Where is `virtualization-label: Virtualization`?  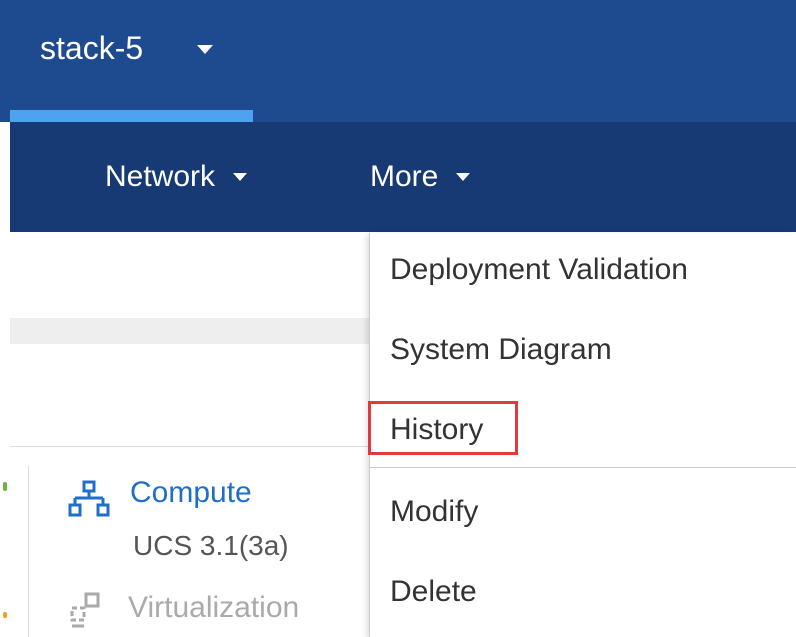
virtualization-label: Virtualization is located at coordinates (214, 607).